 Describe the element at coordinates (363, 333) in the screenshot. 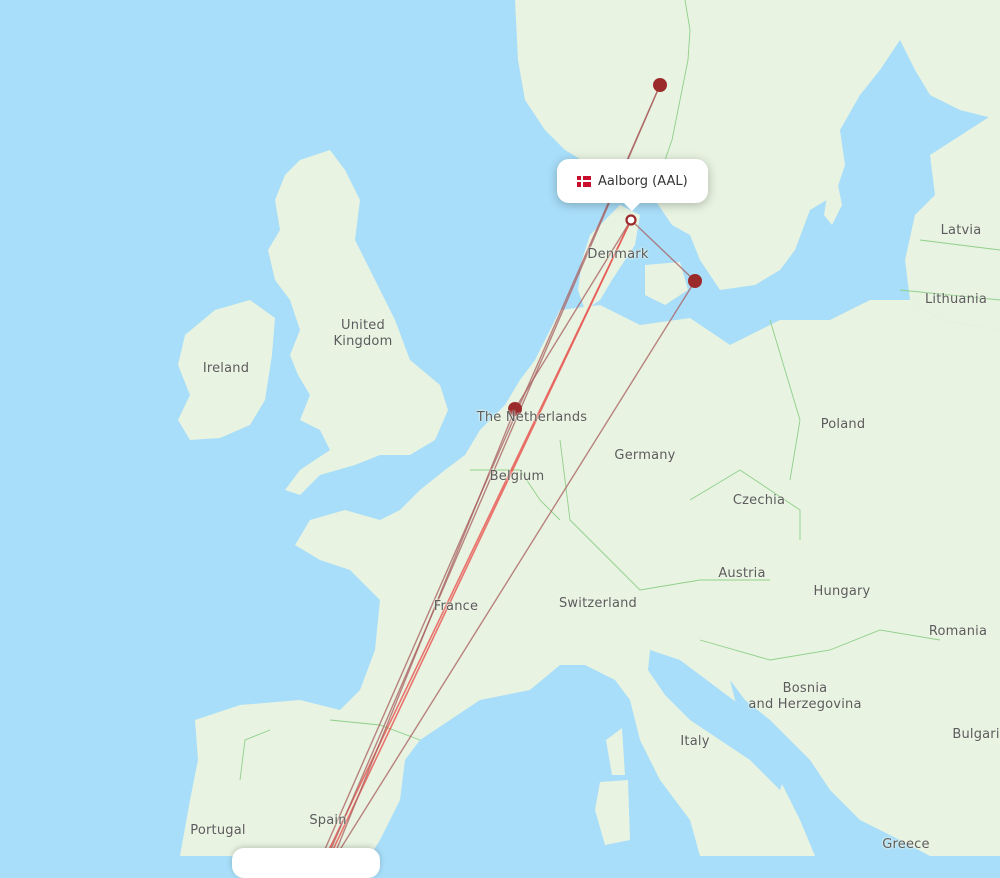

I see `label-united-kingdom: United Kingdom` at that location.